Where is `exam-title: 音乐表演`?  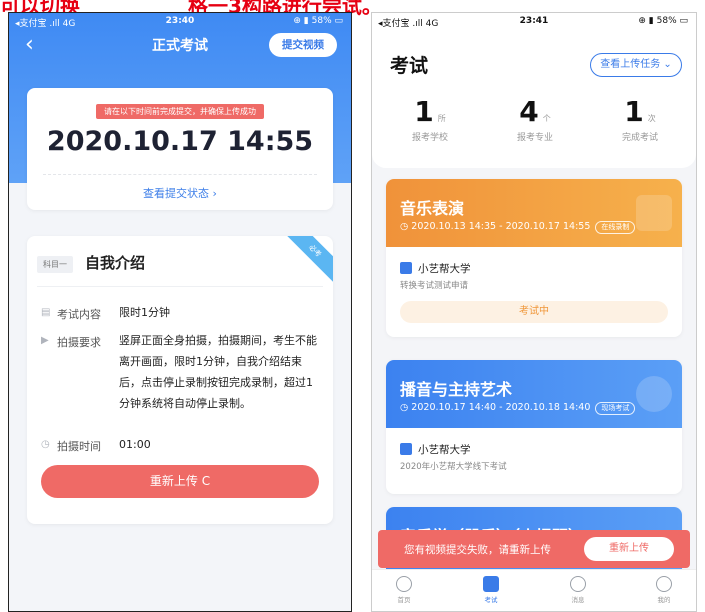
exam-title: 音乐表演 is located at coordinates (432, 208).